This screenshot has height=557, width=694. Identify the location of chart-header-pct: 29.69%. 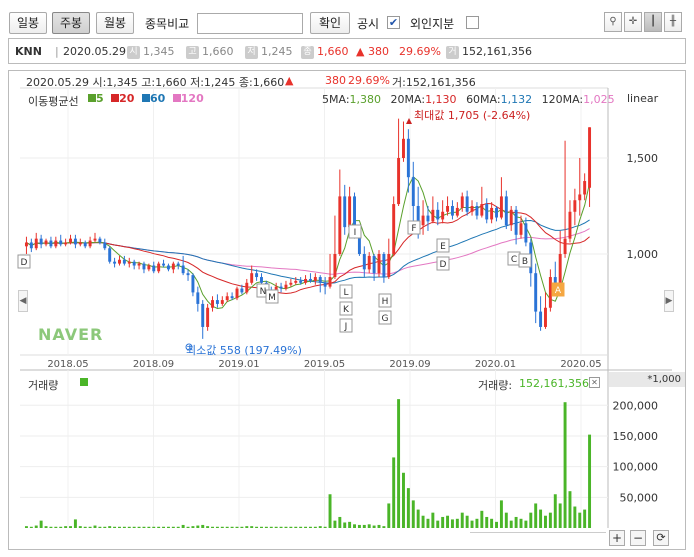
(369, 80).